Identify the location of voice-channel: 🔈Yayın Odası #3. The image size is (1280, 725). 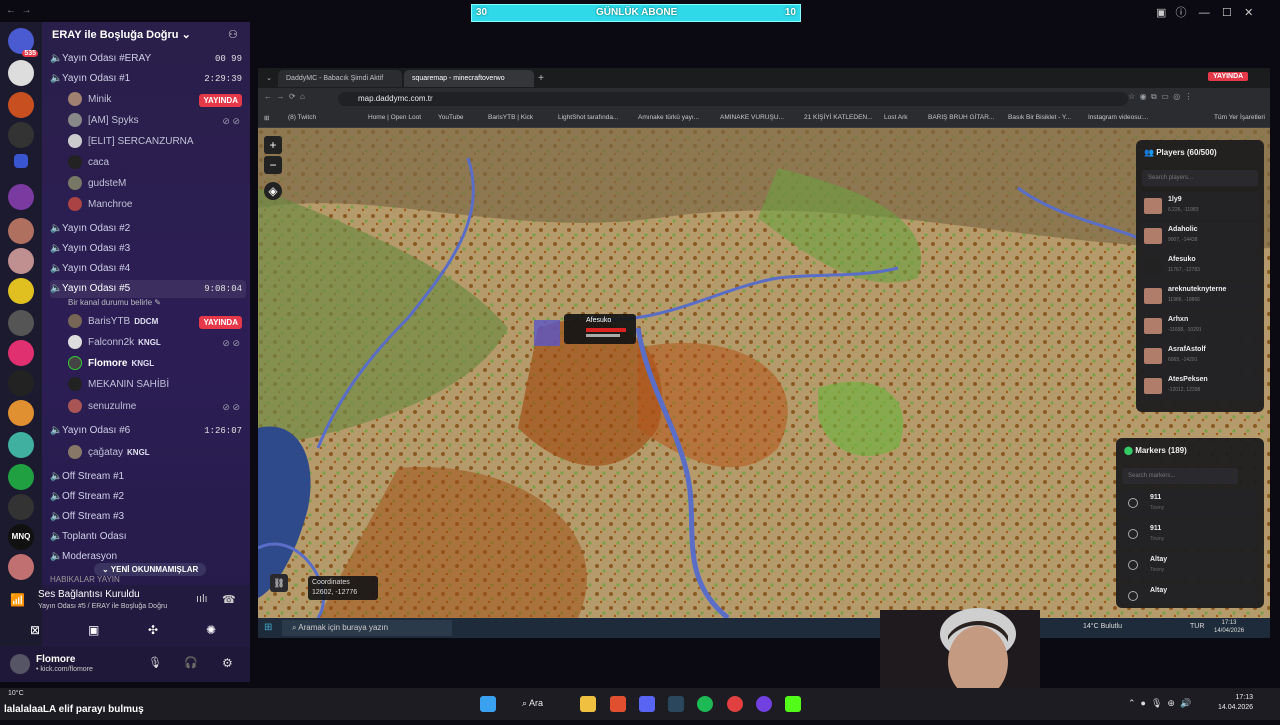
(148, 249).